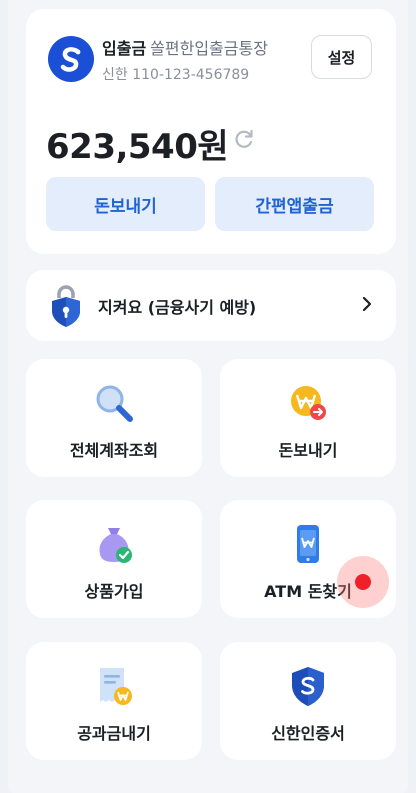  What do you see at coordinates (116, 686) in the screenshot?
I see `bill-won-icon` at bounding box center [116, 686].